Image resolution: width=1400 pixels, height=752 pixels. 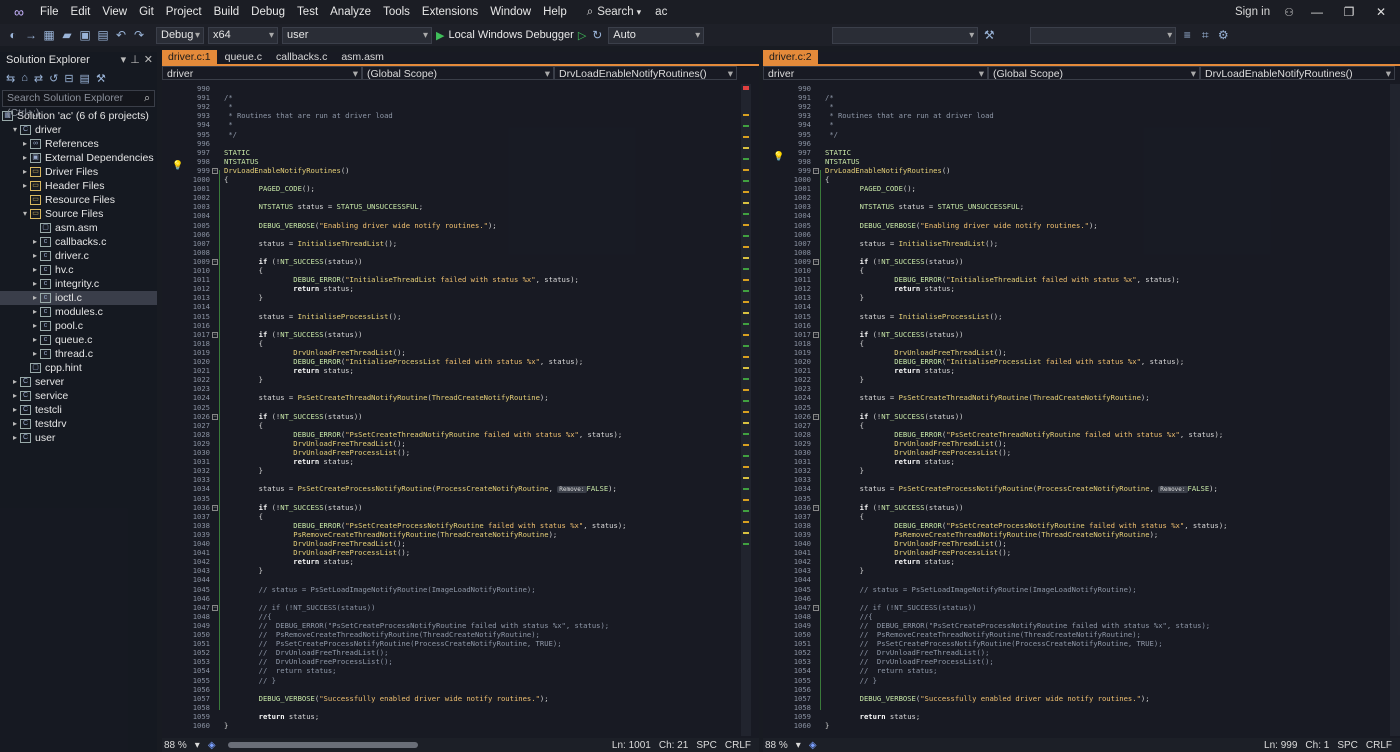 I want to click on code-line: 1001 PAGED_CODE();, so click(x=460, y=188).